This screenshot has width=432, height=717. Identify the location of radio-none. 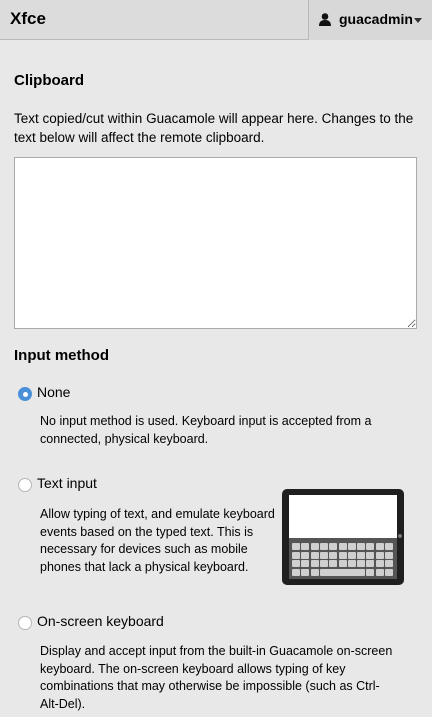
(25, 394).